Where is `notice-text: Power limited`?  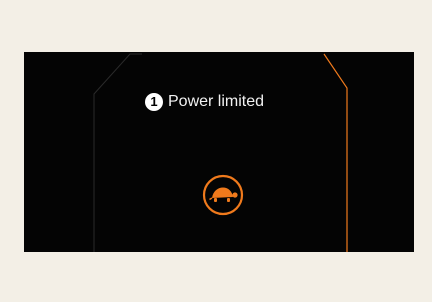
notice-text: Power limited is located at coordinates (216, 101).